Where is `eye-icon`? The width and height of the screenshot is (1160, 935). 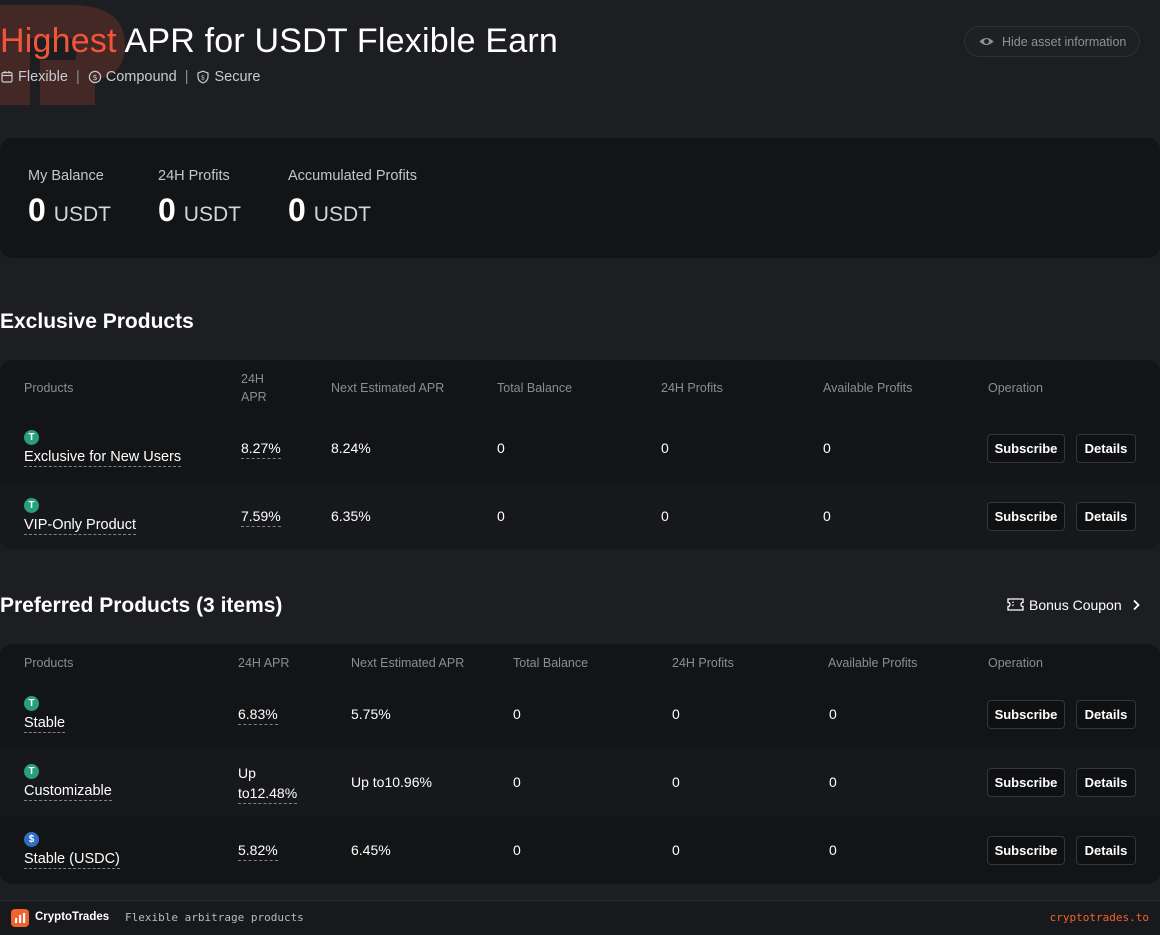 eye-icon is located at coordinates (986, 41).